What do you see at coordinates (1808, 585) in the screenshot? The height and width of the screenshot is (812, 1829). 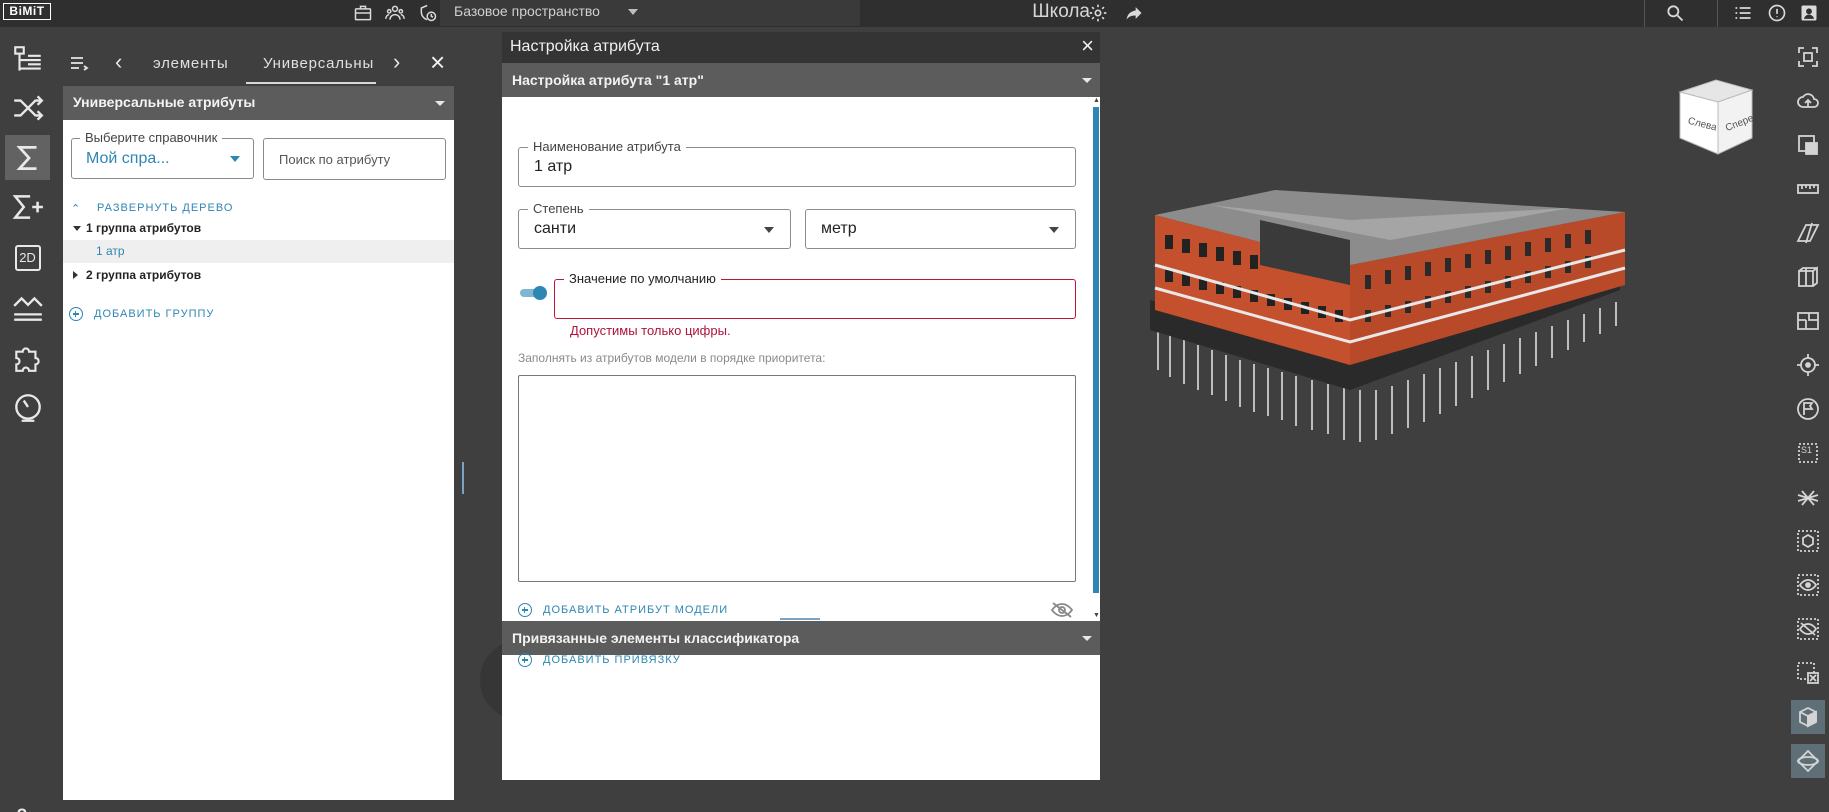 I see `eye-icon` at bounding box center [1808, 585].